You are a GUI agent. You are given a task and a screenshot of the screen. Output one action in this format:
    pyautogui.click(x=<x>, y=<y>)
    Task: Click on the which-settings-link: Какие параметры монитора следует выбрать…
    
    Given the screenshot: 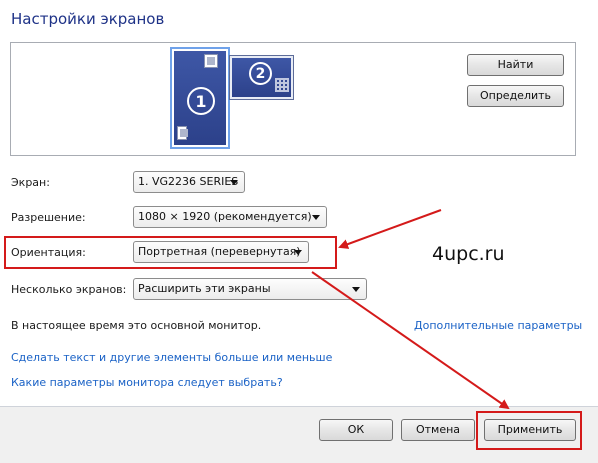 What is the action you would take?
    pyautogui.click(x=147, y=382)
    